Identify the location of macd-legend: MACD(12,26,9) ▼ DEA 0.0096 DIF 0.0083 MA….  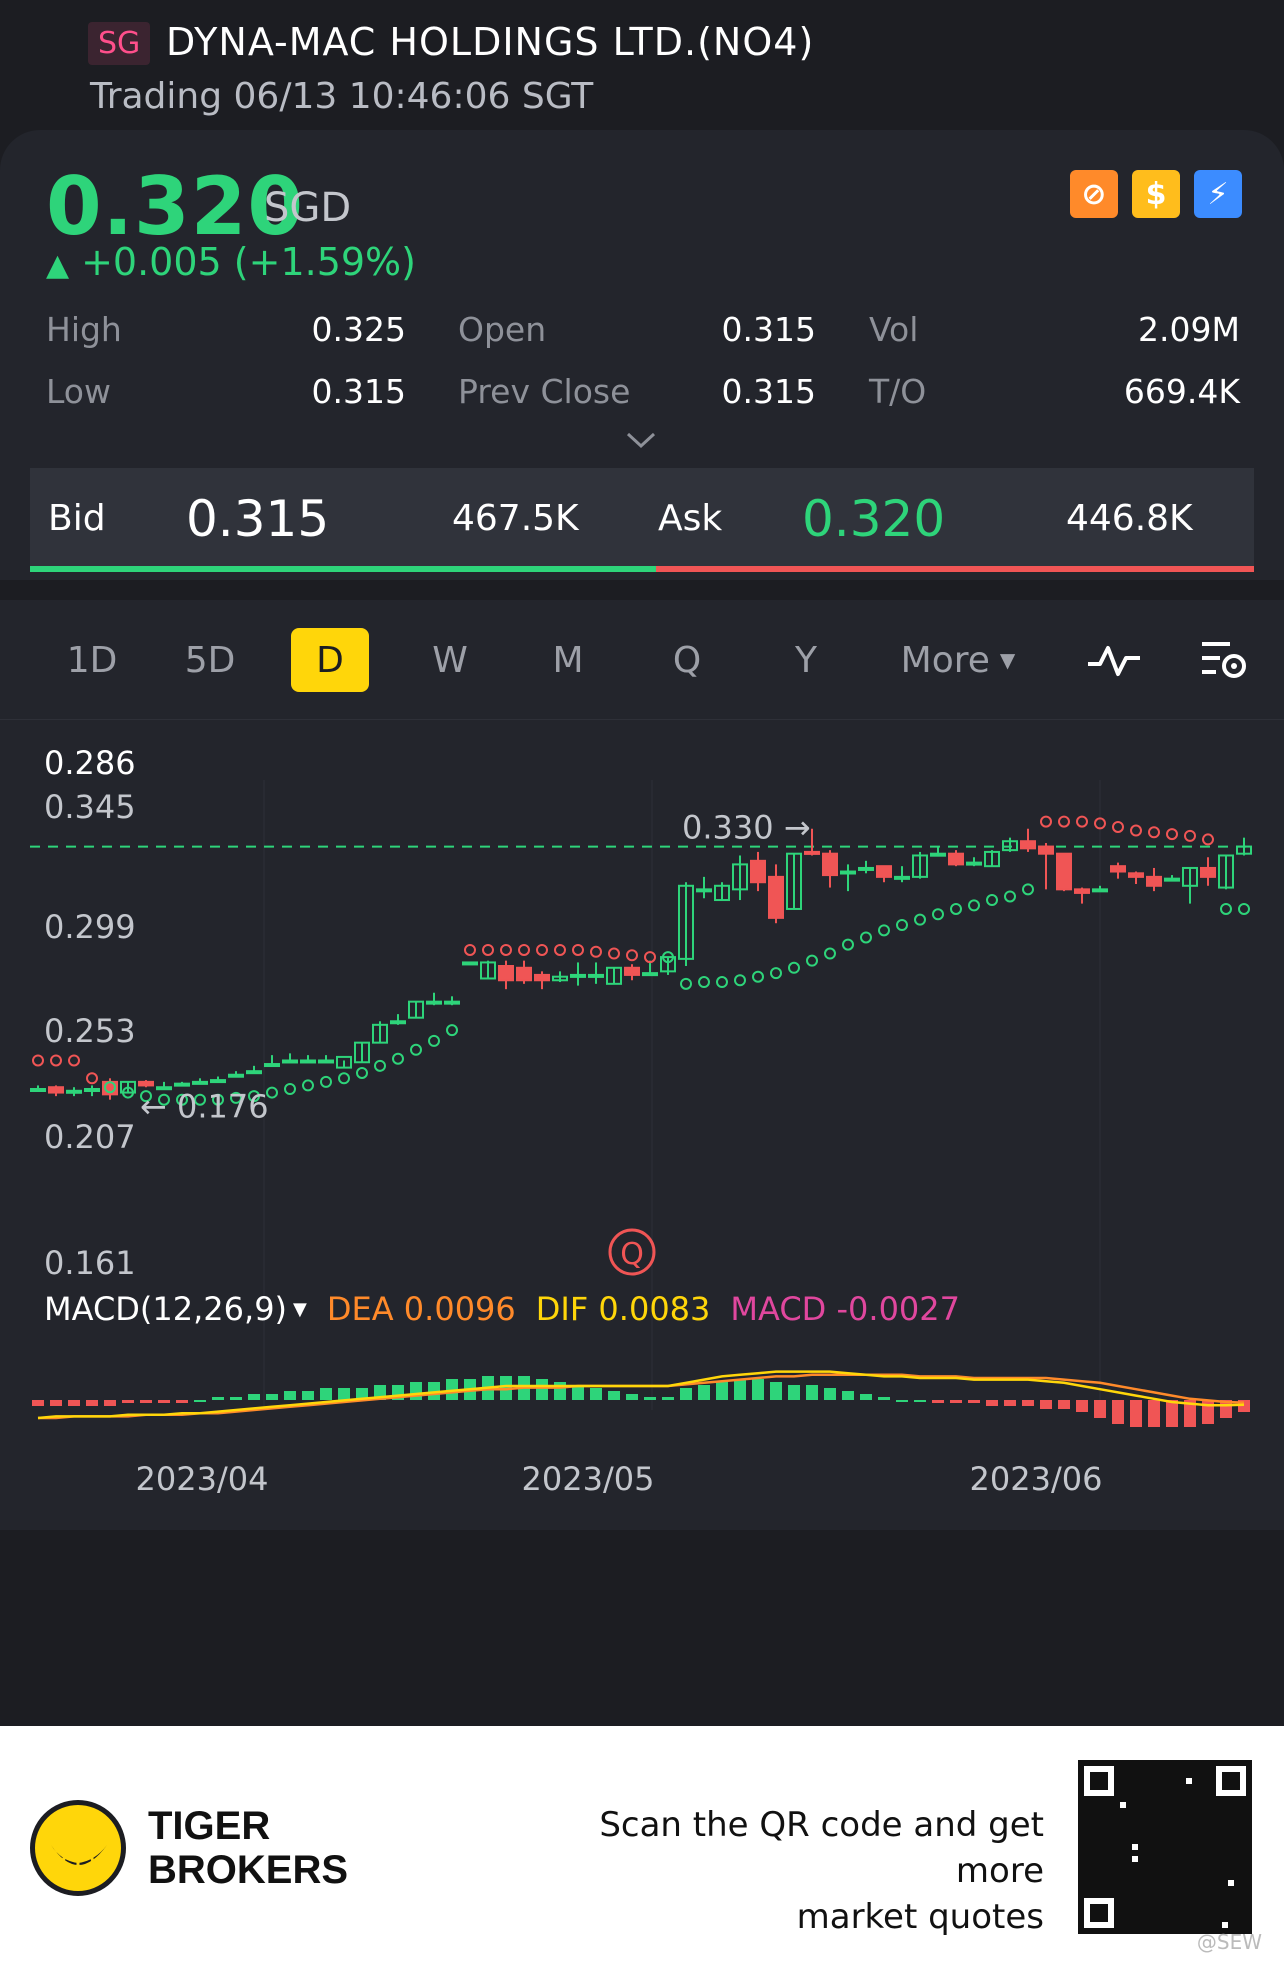
(502, 1310).